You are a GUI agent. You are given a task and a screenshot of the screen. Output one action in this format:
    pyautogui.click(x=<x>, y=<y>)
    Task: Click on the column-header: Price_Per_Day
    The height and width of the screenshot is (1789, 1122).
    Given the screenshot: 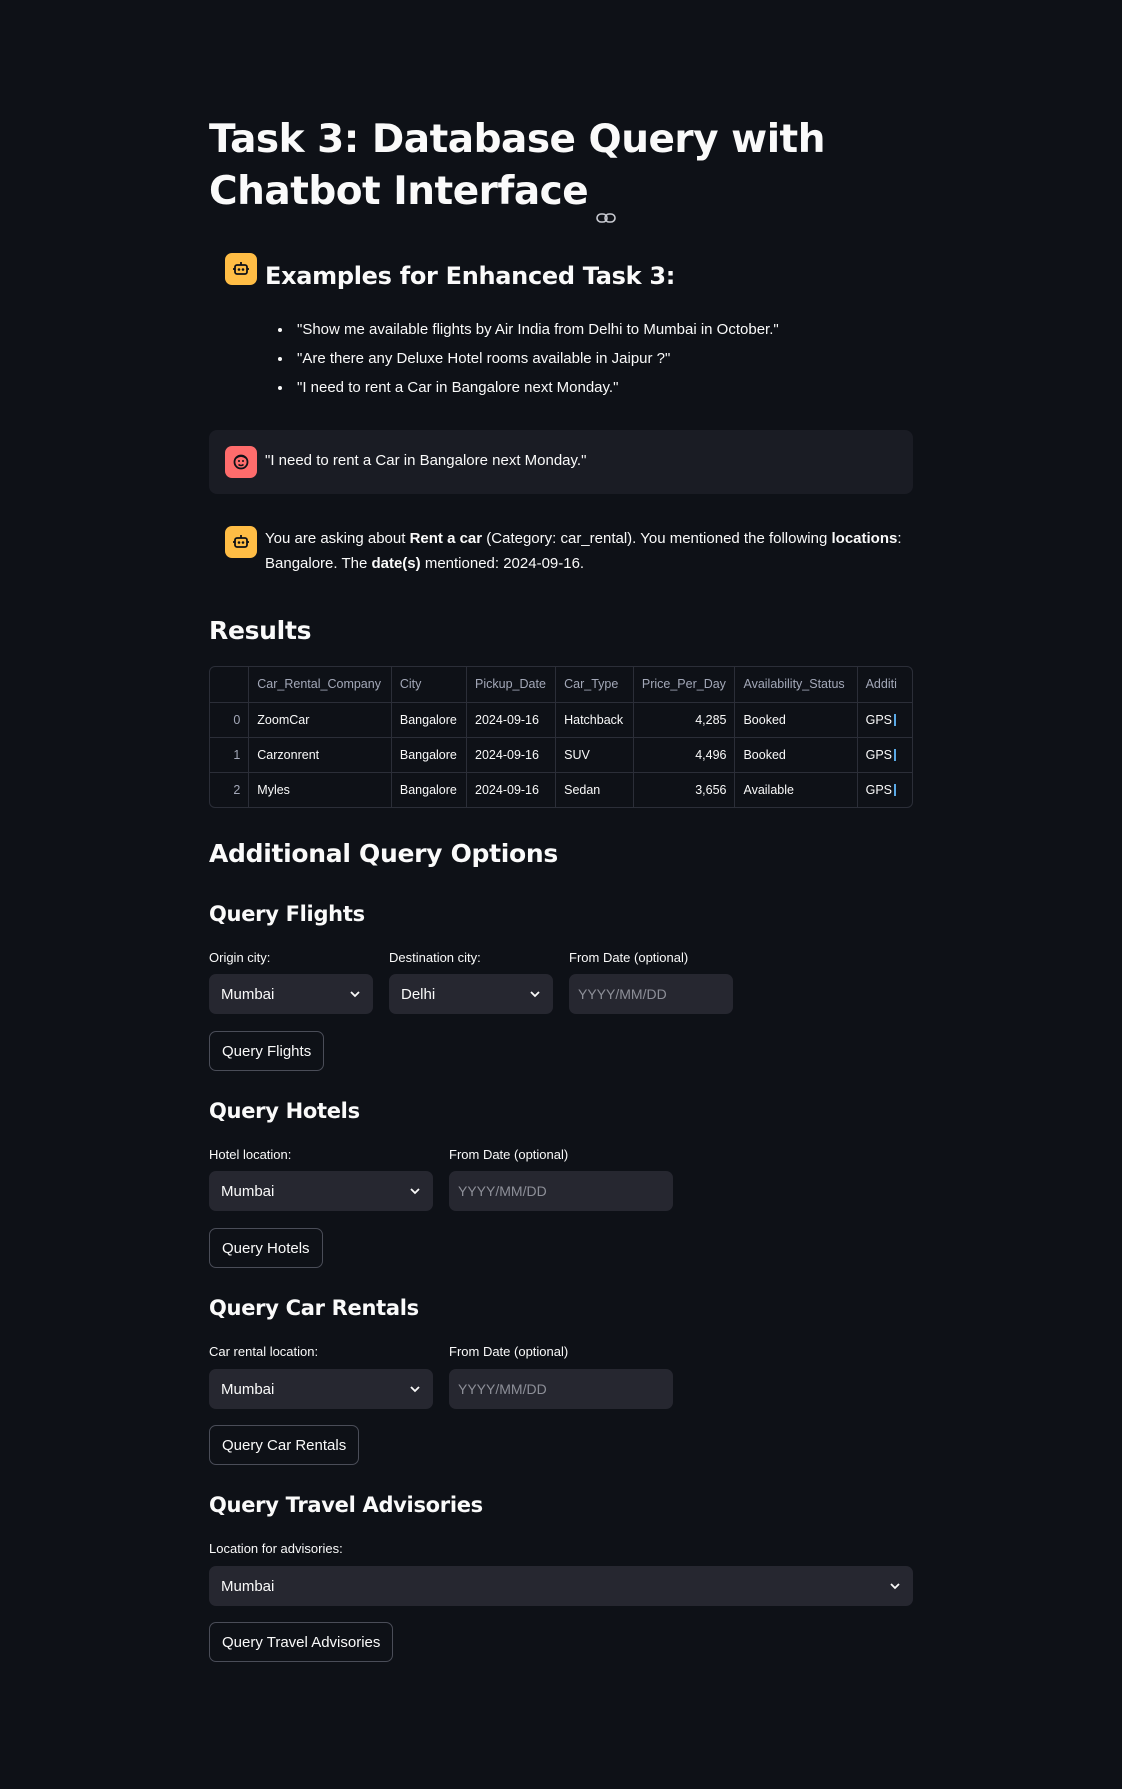 What is the action you would take?
    pyautogui.click(x=684, y=685)
    